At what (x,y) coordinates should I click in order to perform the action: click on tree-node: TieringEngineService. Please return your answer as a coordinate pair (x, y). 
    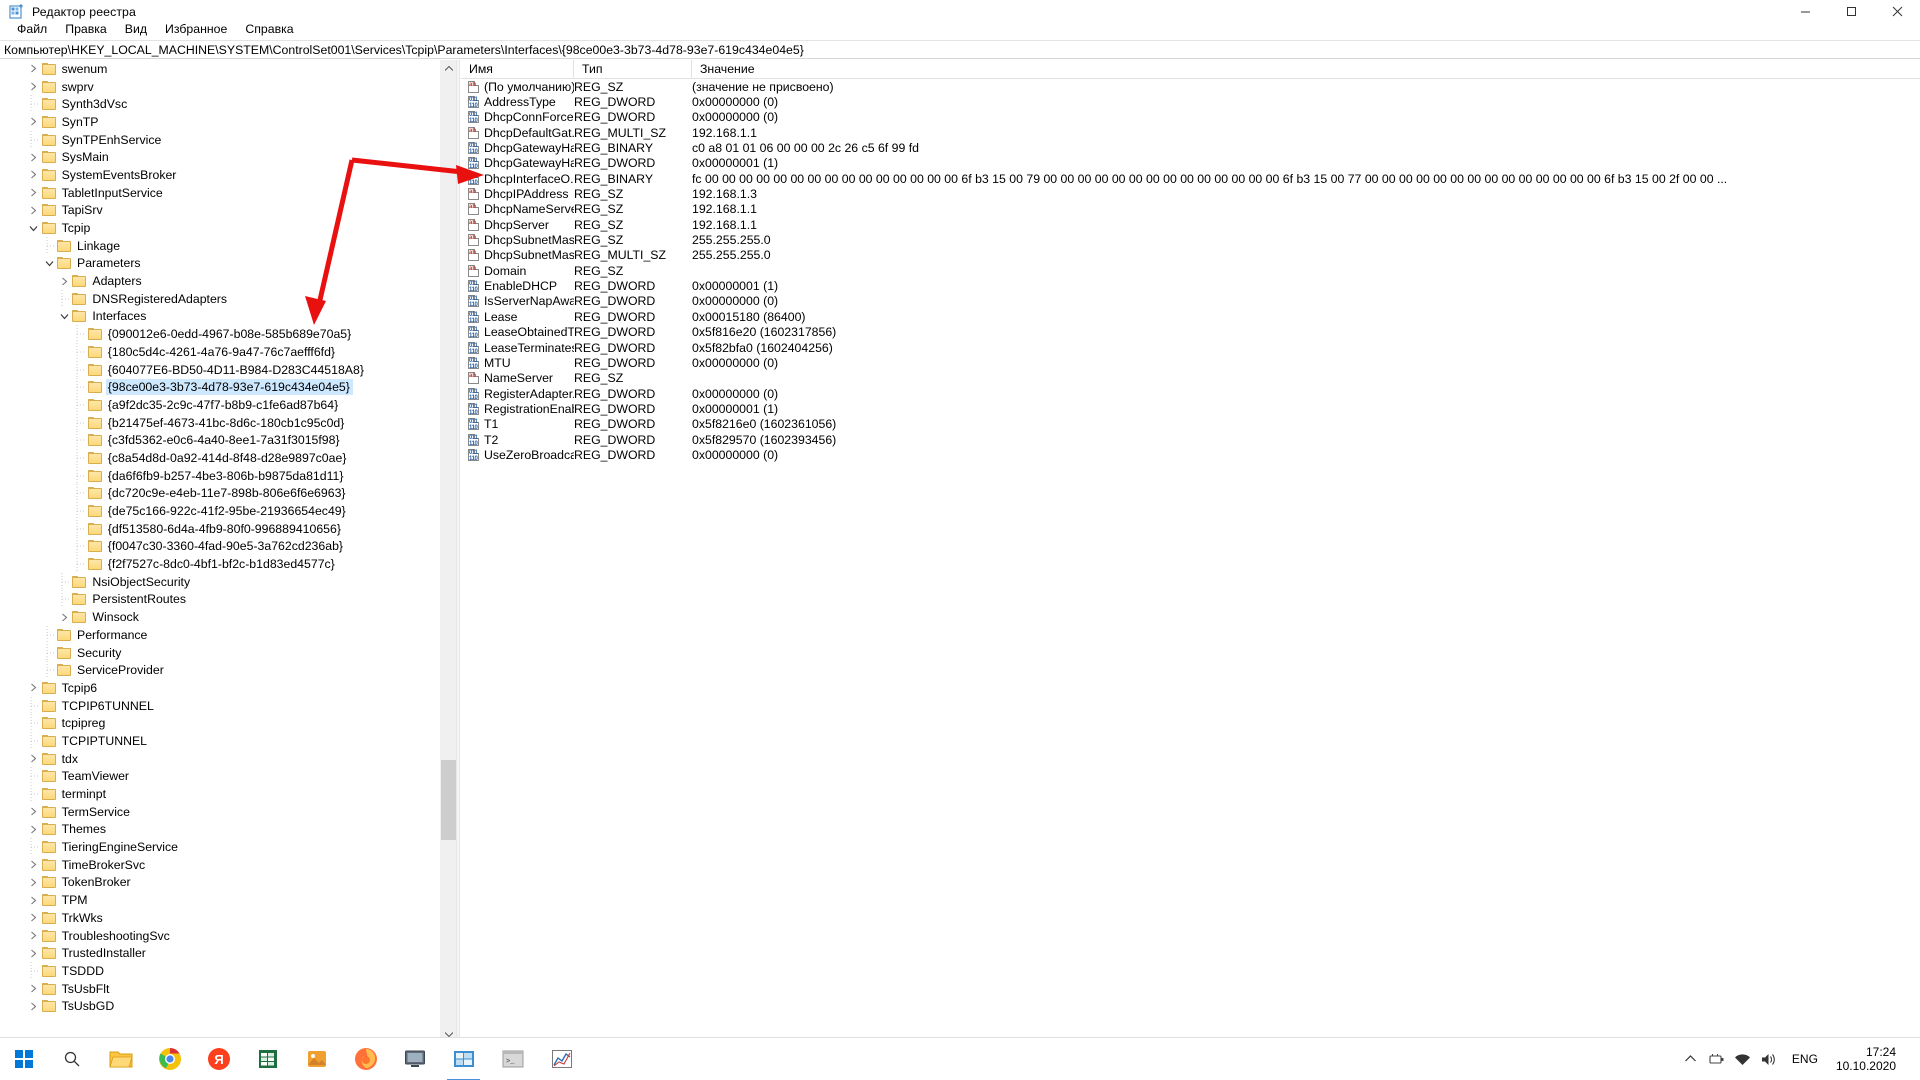
    Looking at the image, I should click on (228, 847).